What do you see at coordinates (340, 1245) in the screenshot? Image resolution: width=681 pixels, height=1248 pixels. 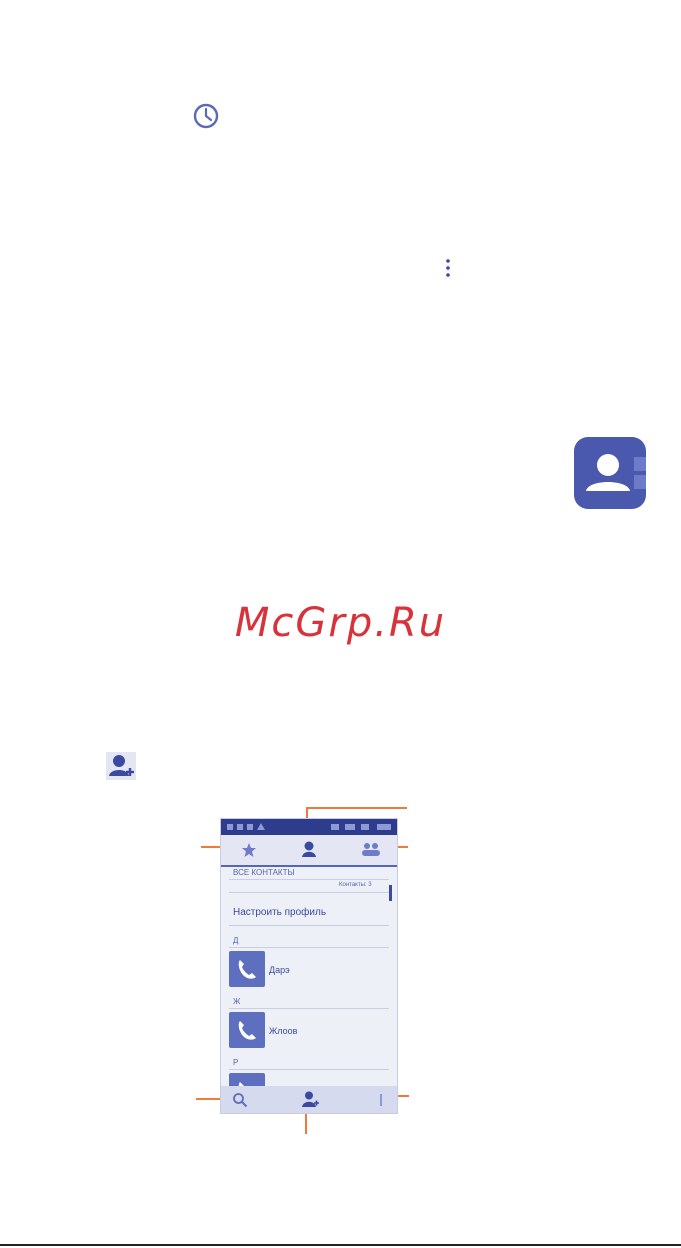 I see `page-bottom-rule` at bounding box center [340, 1245].